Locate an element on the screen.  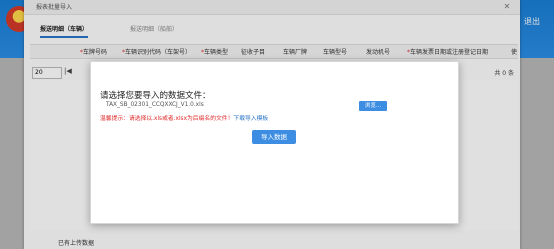
import-data-button: 导入数据 is located at coordinates (274, 137).